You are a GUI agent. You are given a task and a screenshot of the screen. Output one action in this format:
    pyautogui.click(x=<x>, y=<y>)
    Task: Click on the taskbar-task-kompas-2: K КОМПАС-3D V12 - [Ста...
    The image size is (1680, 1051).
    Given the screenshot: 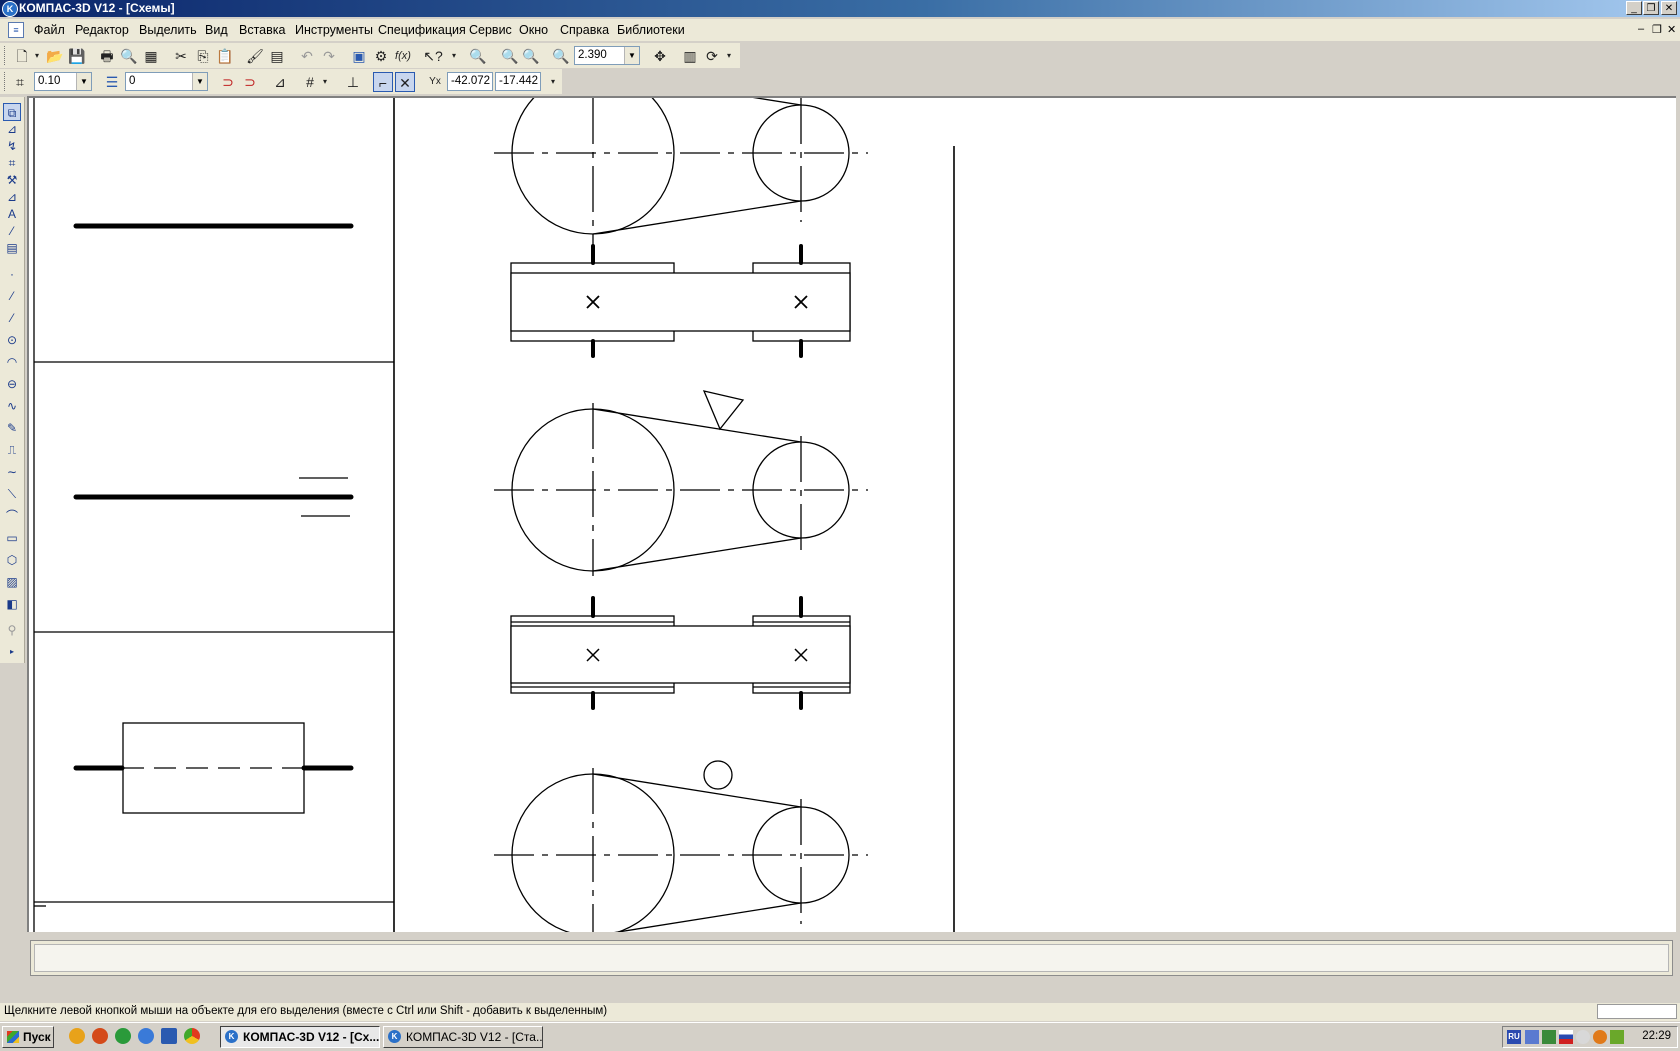 What is the action you would take?
    pyautogui.click(x=463, y=1037)
    